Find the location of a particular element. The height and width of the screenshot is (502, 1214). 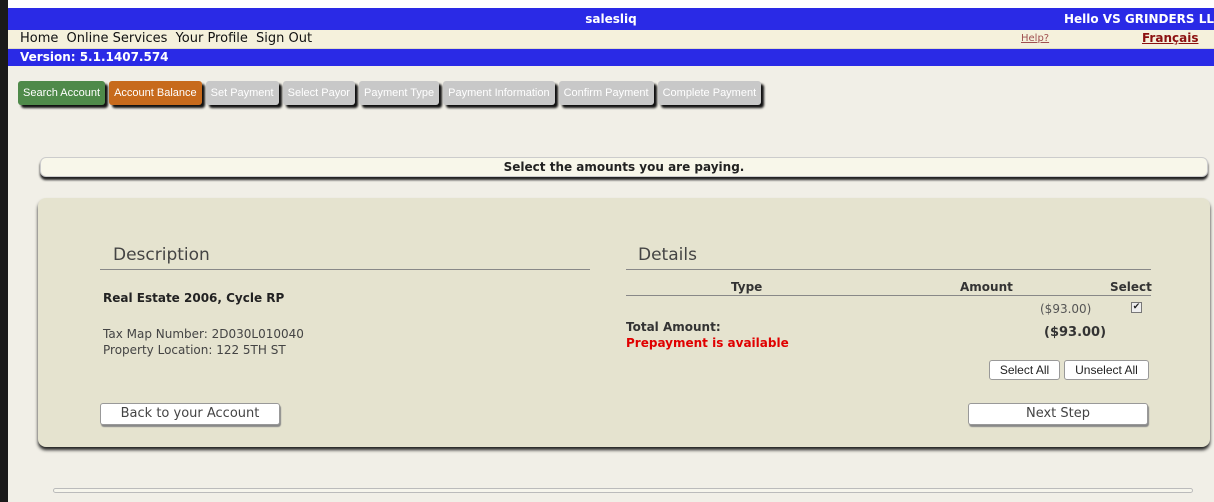

step-confirm-payment: Confirm Payment is located at coordinates (606, 93).